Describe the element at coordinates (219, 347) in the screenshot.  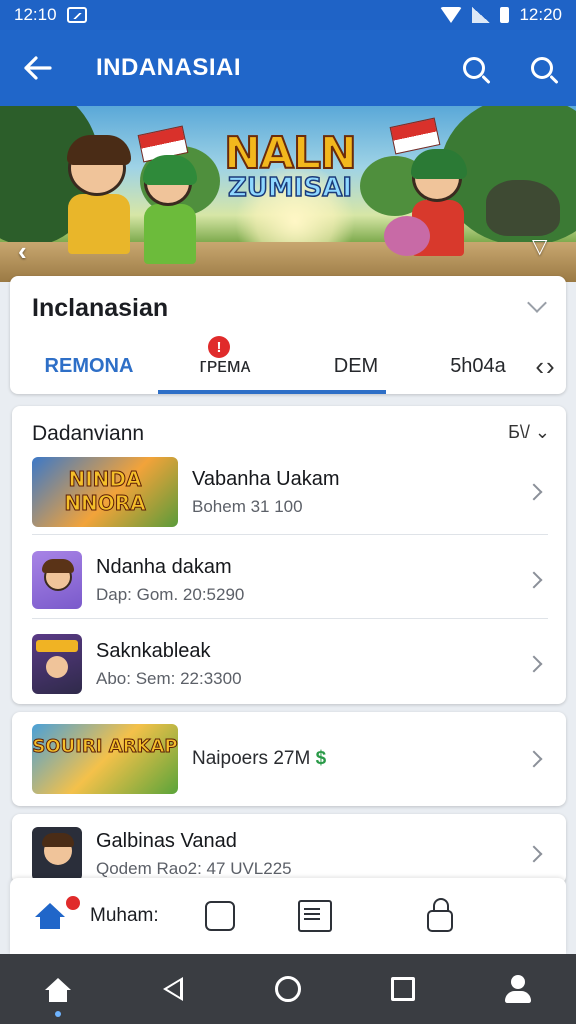
I see `tab-badge: !` at that location.